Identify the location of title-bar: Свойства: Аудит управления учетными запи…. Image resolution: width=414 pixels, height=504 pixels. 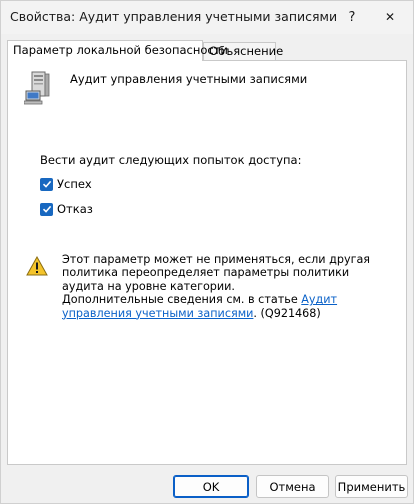
(207, 17).